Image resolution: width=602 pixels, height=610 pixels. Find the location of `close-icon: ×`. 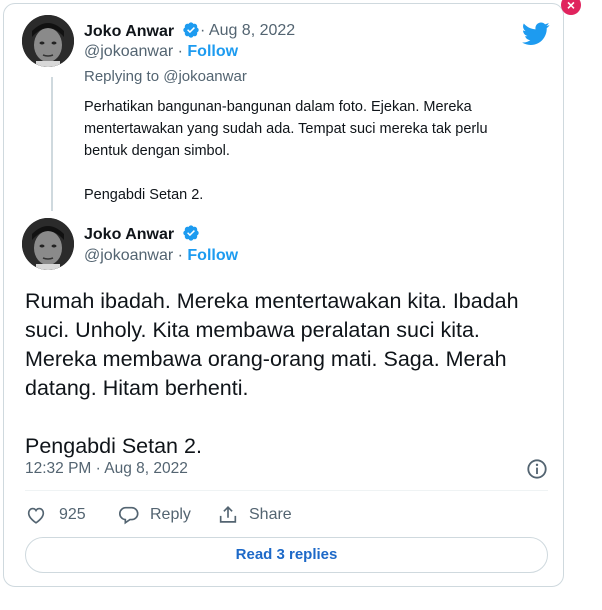

close-icon: × is located at coordinates (571, 7).